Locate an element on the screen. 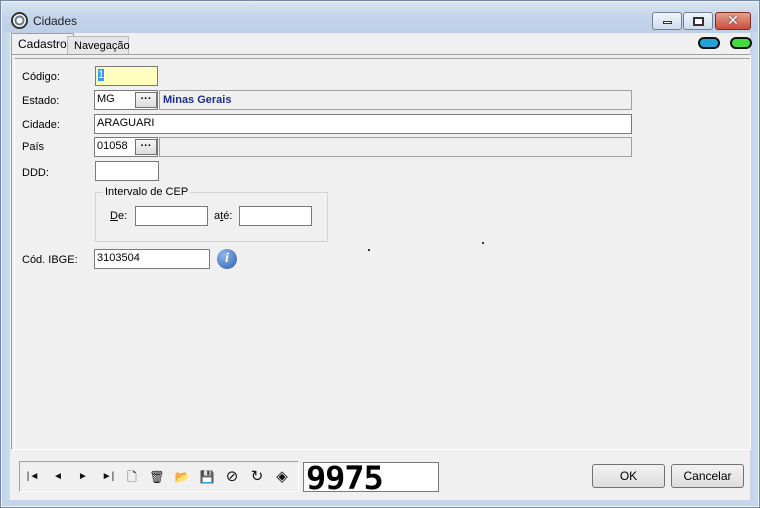 The image size is (760, 508). minimize-icon is located at coordinates (667, 22).